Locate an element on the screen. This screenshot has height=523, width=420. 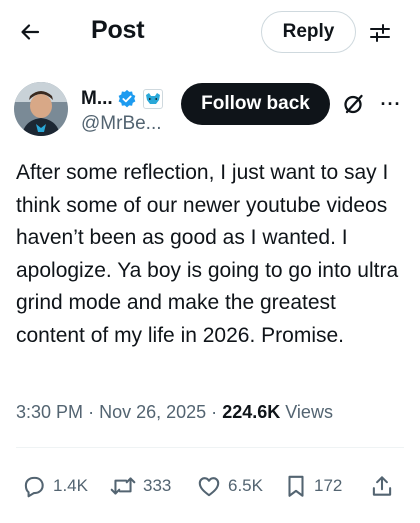
action-bar: 1.4K 333 6.5K 172 is located at coordinates (210, 486).